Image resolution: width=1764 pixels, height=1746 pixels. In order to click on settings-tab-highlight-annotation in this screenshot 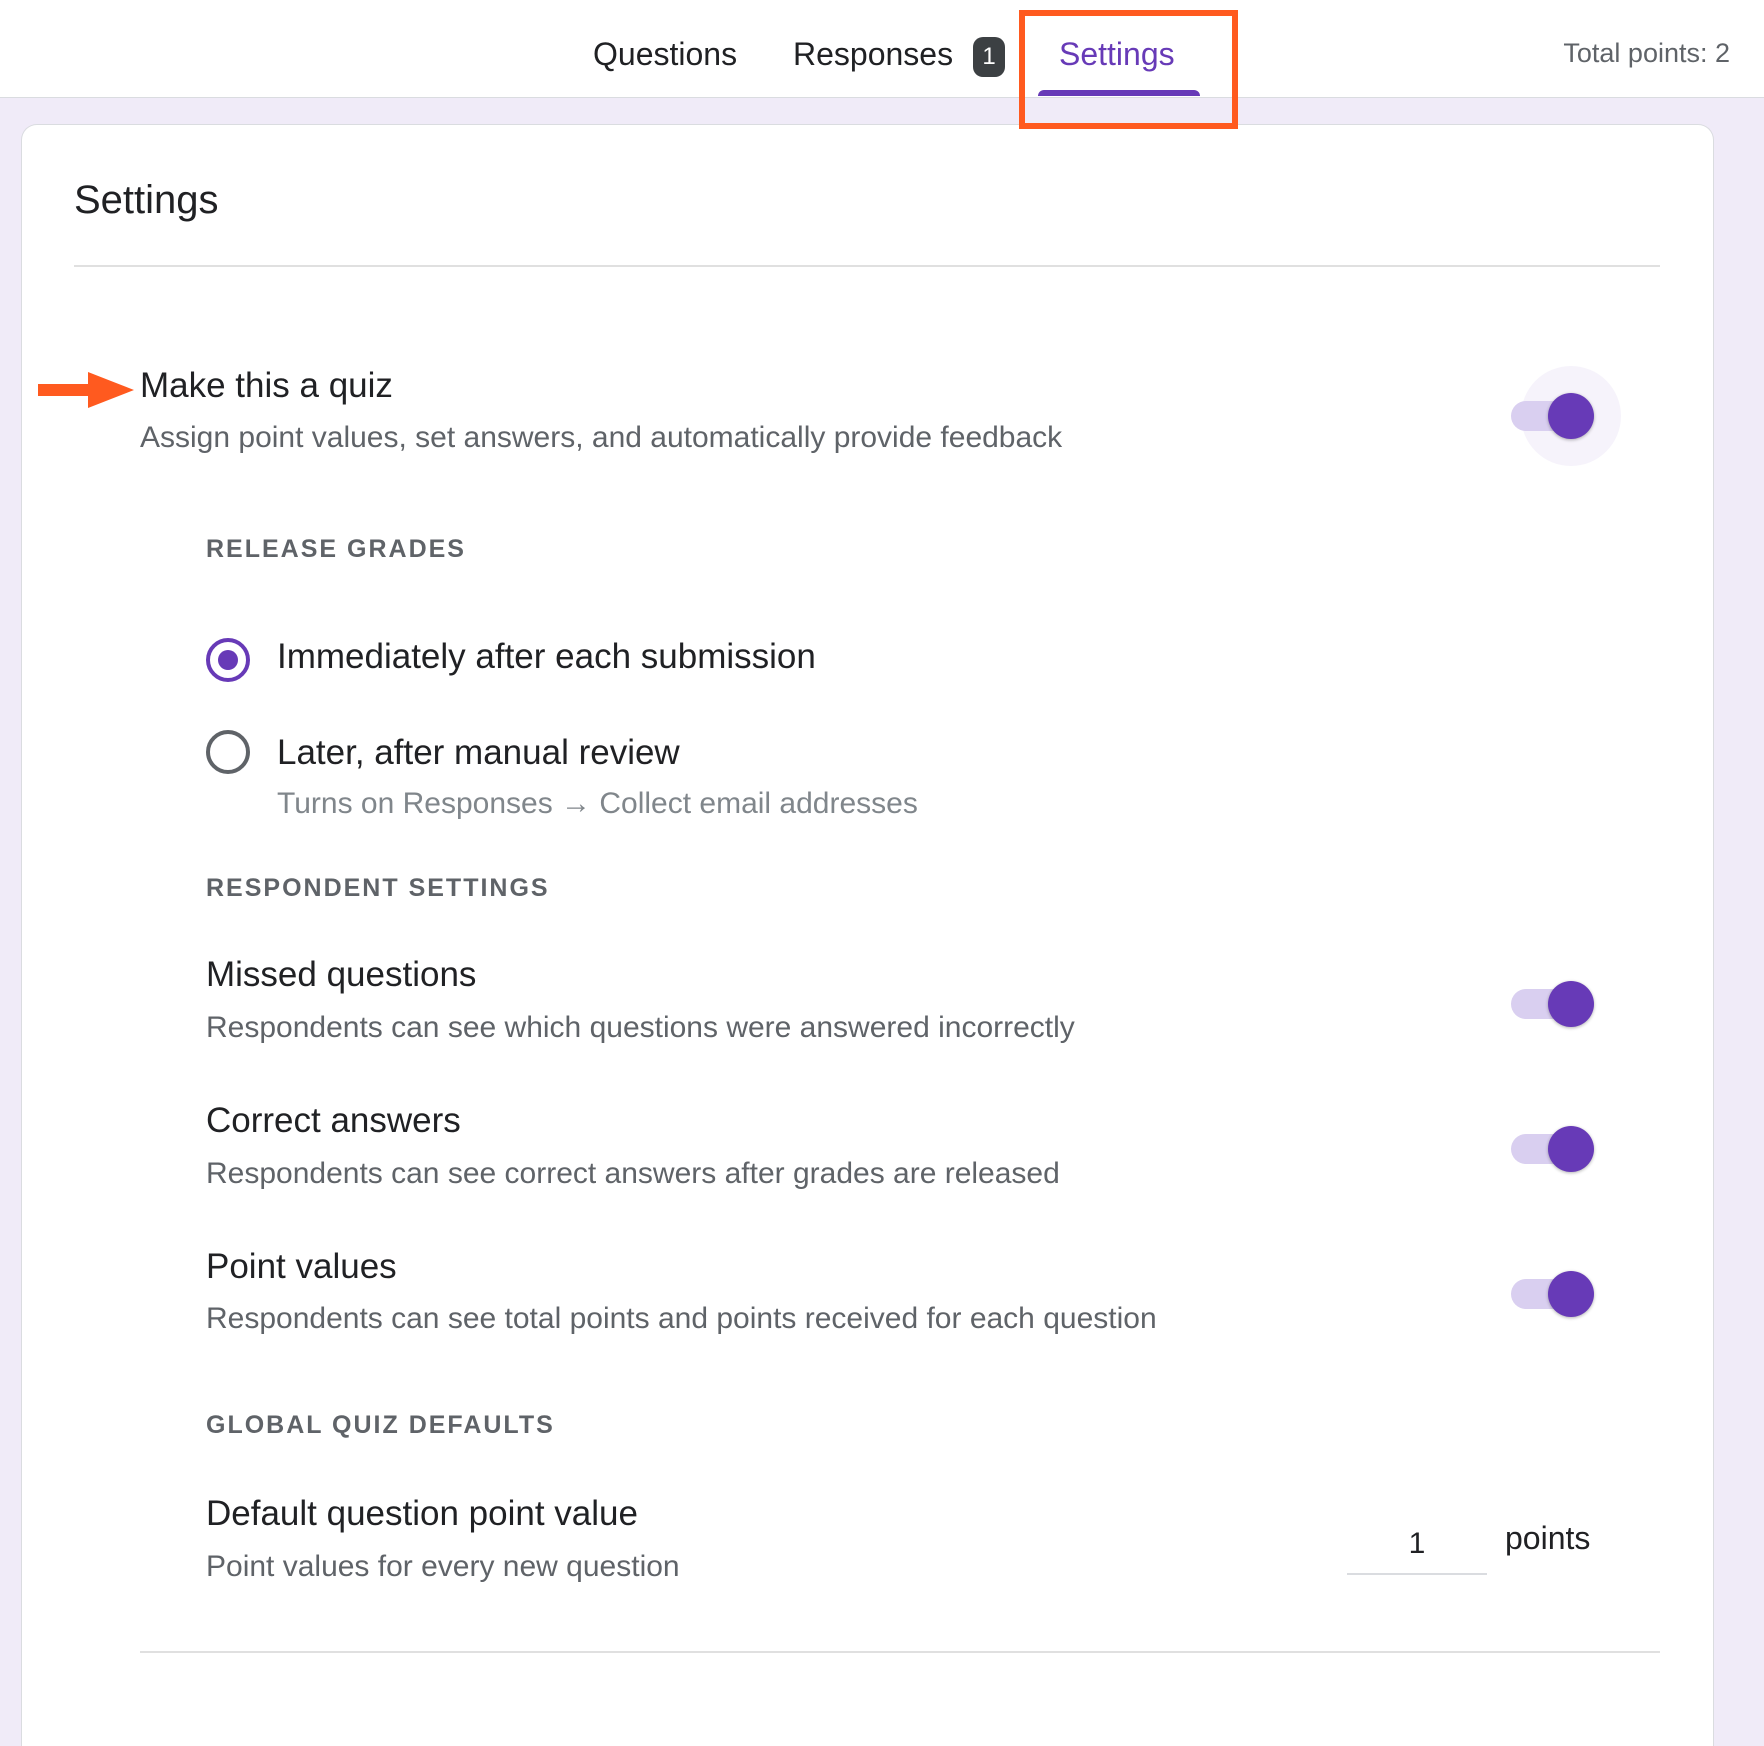, I will do `click(1128, 69)`.